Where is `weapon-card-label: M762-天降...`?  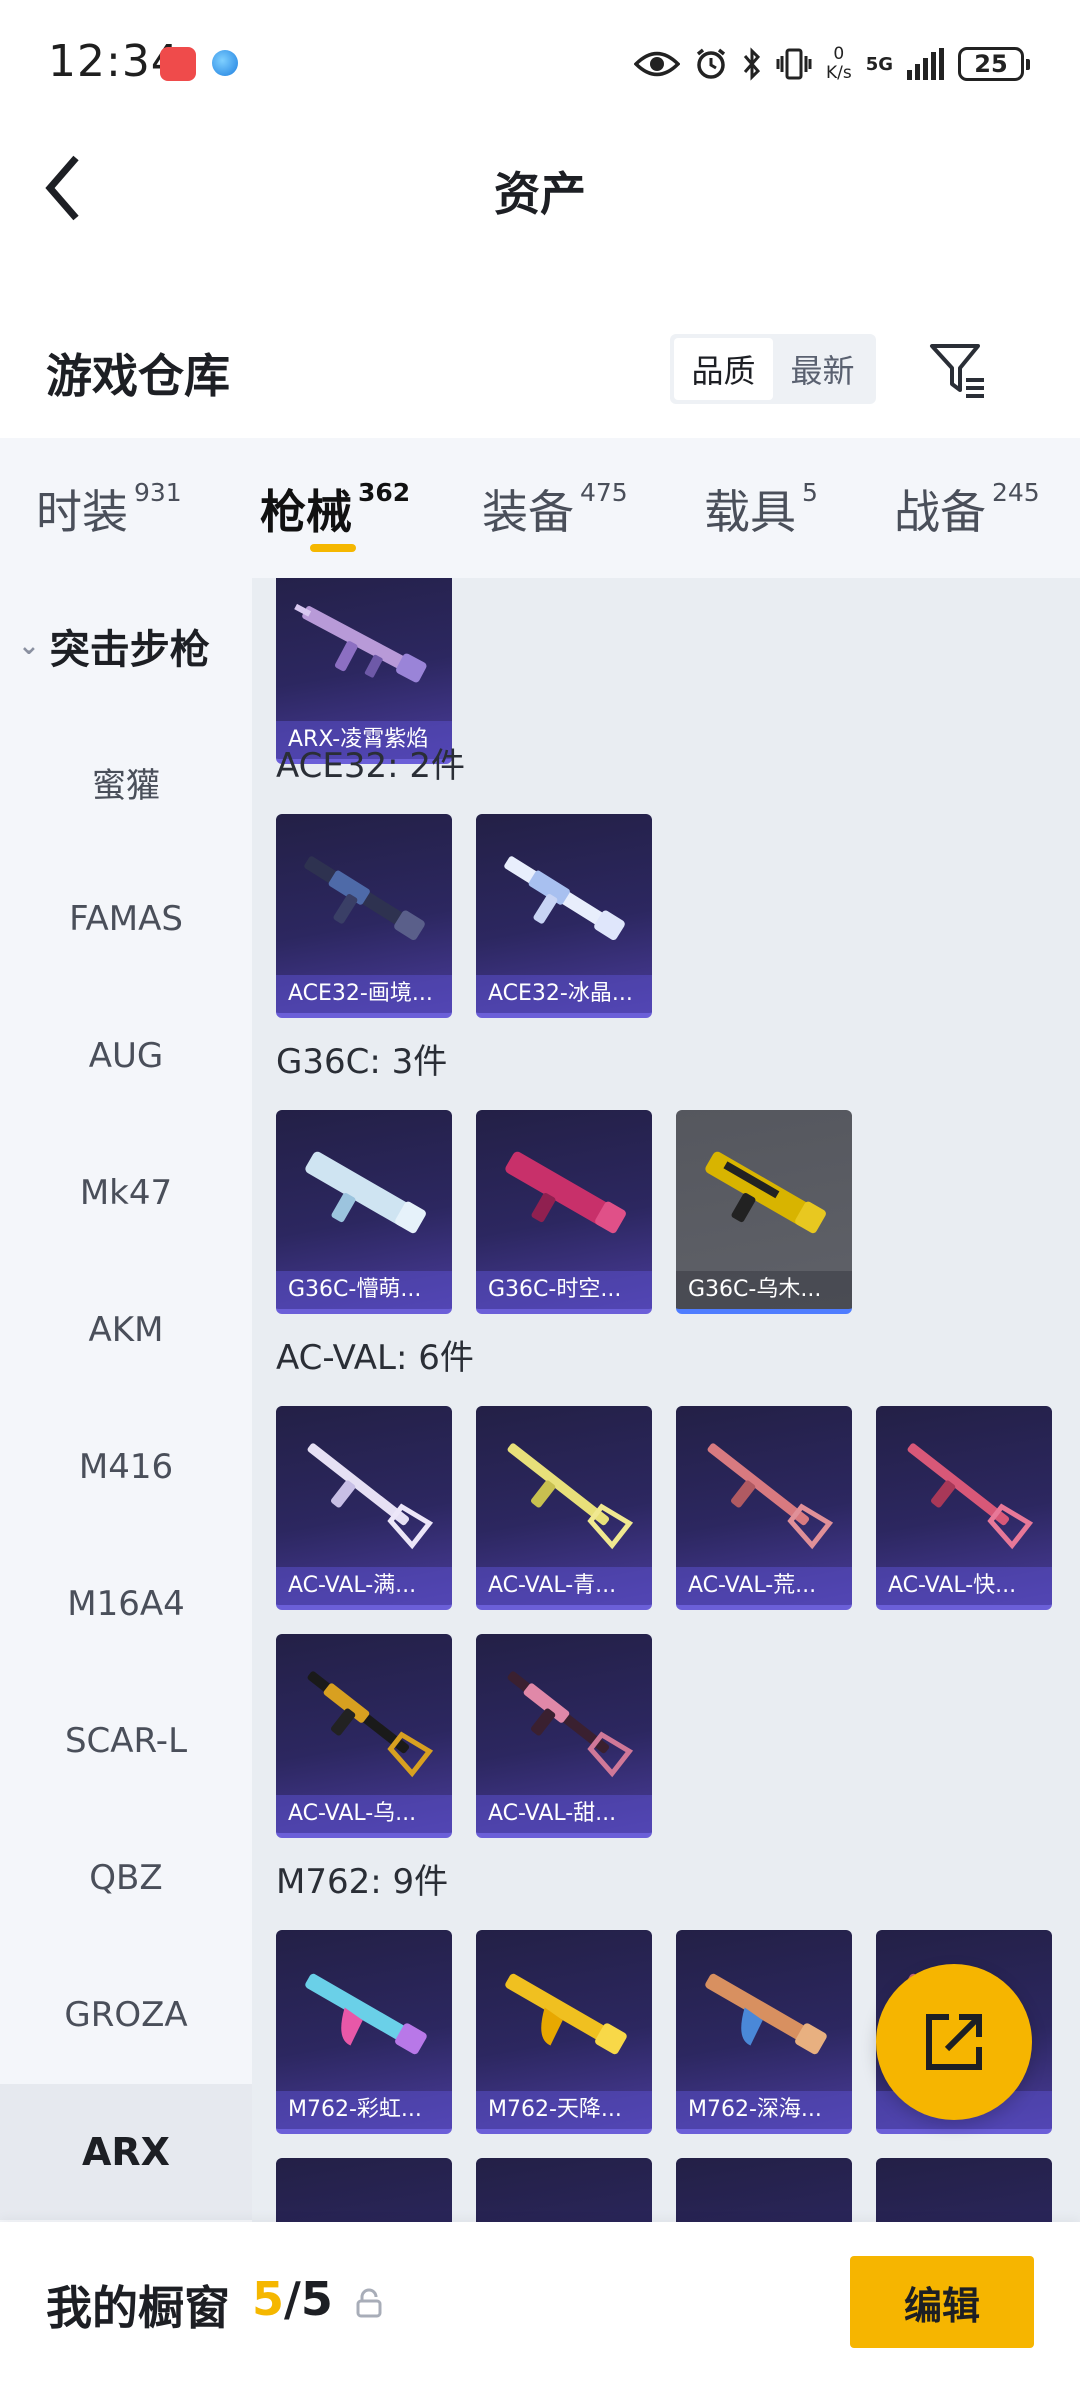
weapon-card-label: M762-天降... is located at coordinates (564, 2110).